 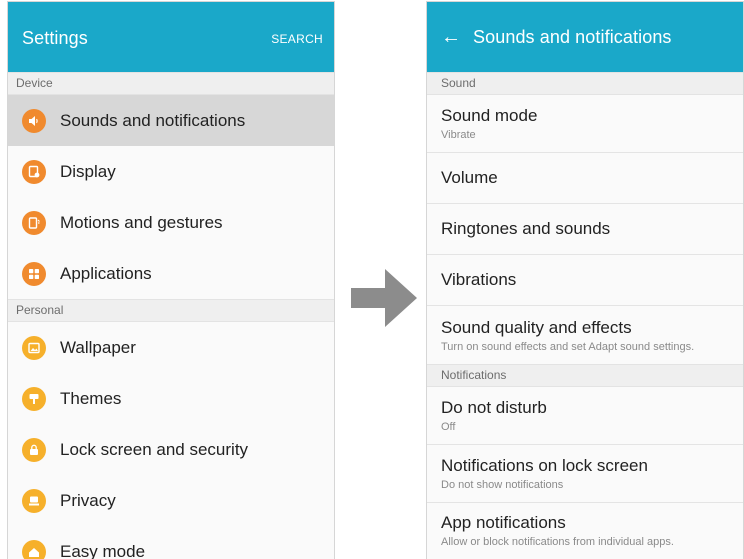 What do you see at coordinates (171, 542) in the screenshot?
I see `settings-item-easy-mode: Easy mode` at bounding box center [171, 542].